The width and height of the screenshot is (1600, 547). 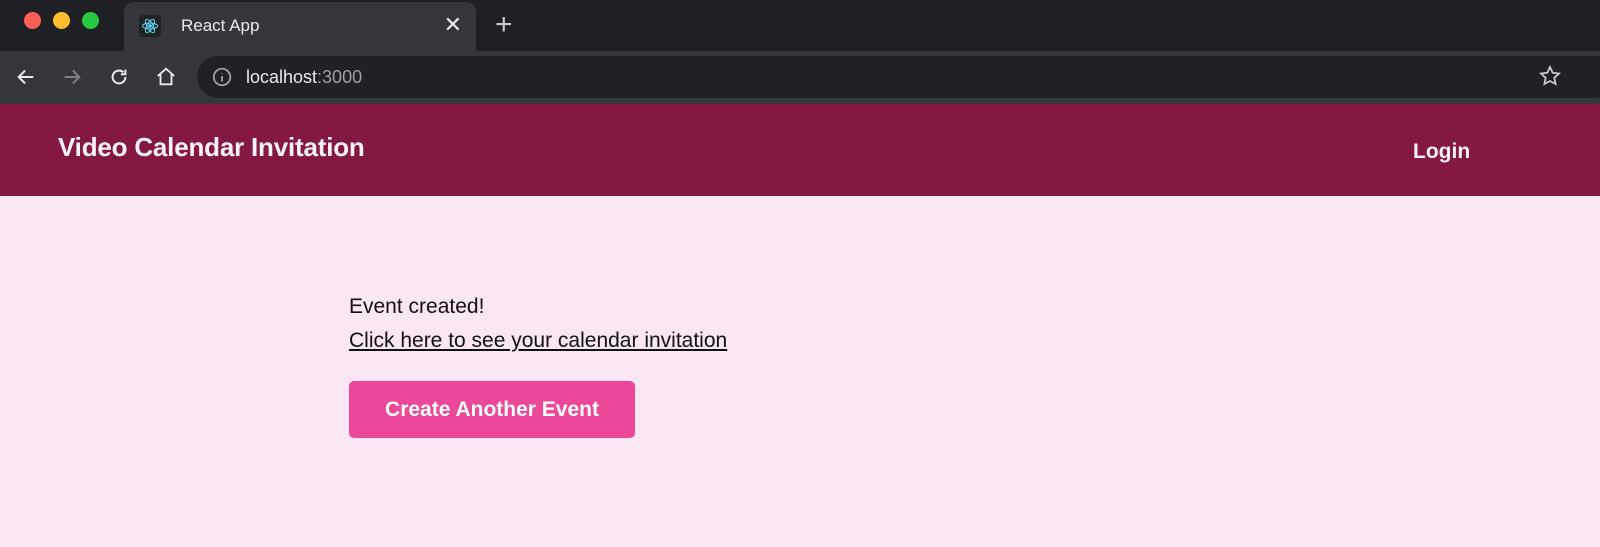 What do you see at coordinates (222, 79) in the screenshot?
I see `info-icon` at bounding box center [222, 79].